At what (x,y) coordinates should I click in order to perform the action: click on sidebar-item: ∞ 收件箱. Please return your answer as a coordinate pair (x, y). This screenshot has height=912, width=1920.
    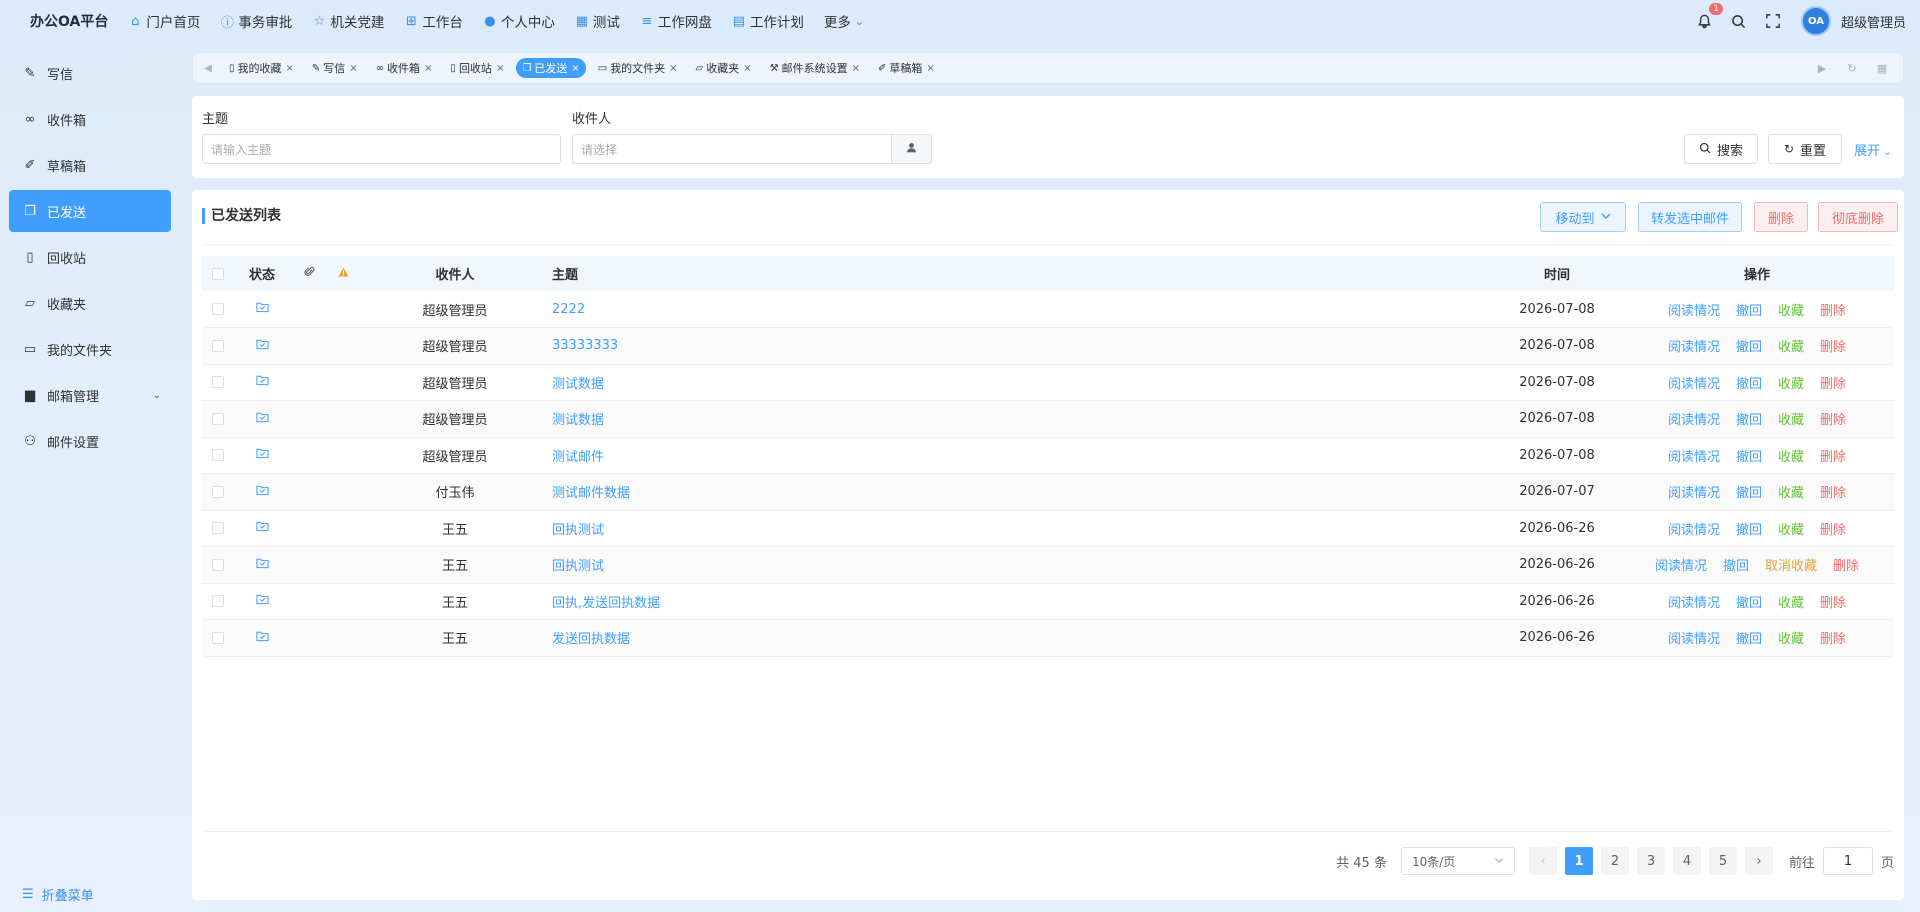
    Looking at the image, I should click on (90, 119).